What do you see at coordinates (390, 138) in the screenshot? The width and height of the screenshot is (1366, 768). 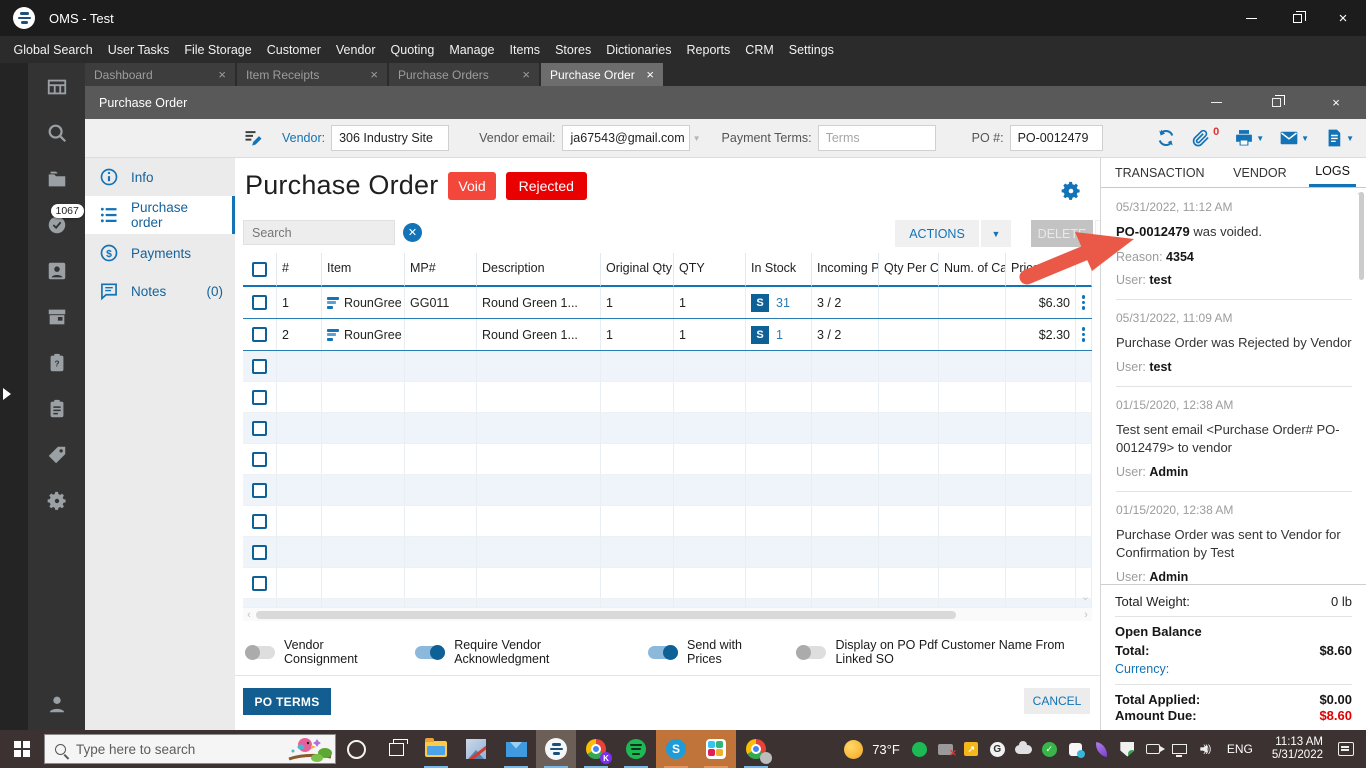 I see `vendor-input` at bounding box center [390, 138].